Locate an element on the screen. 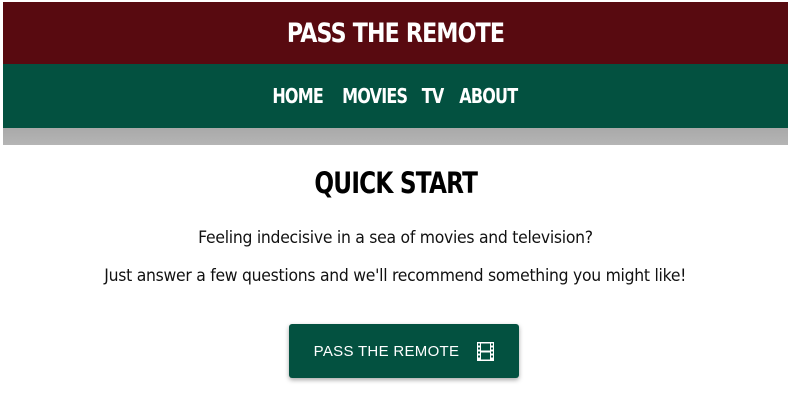 Image resolution: width=790 pixels, height=409 pixels. nav-link-movies: MOVIES is located at coordinates (375, 96).